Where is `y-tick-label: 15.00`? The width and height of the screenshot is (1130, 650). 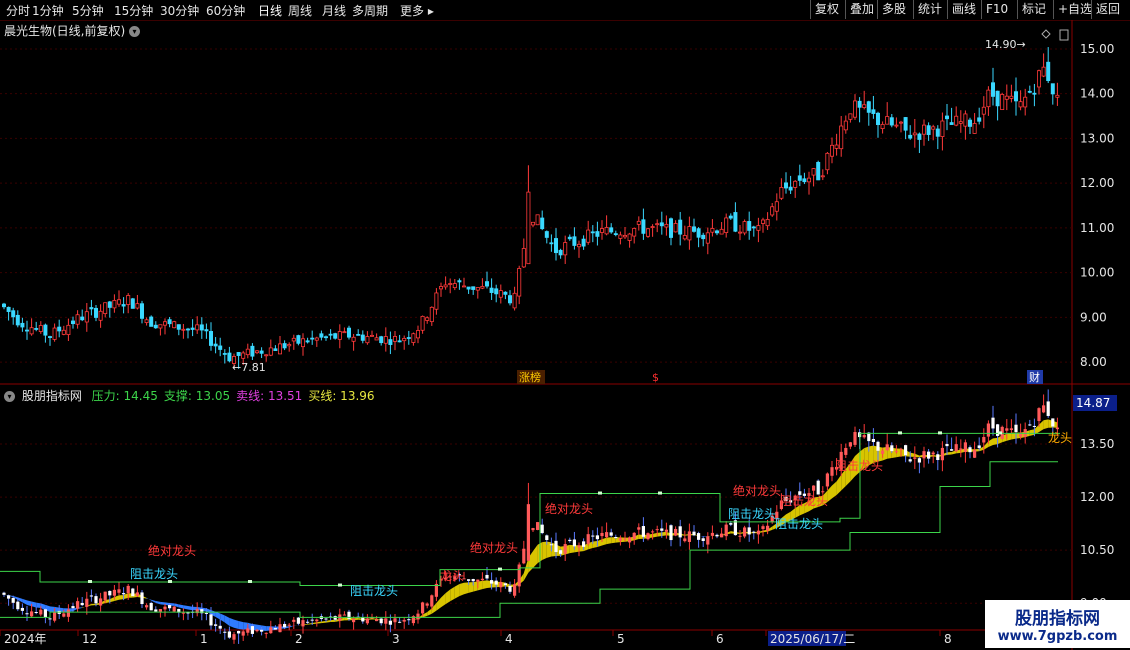
y-tick-label: 15.00 is located at coordinates (1097, 49).